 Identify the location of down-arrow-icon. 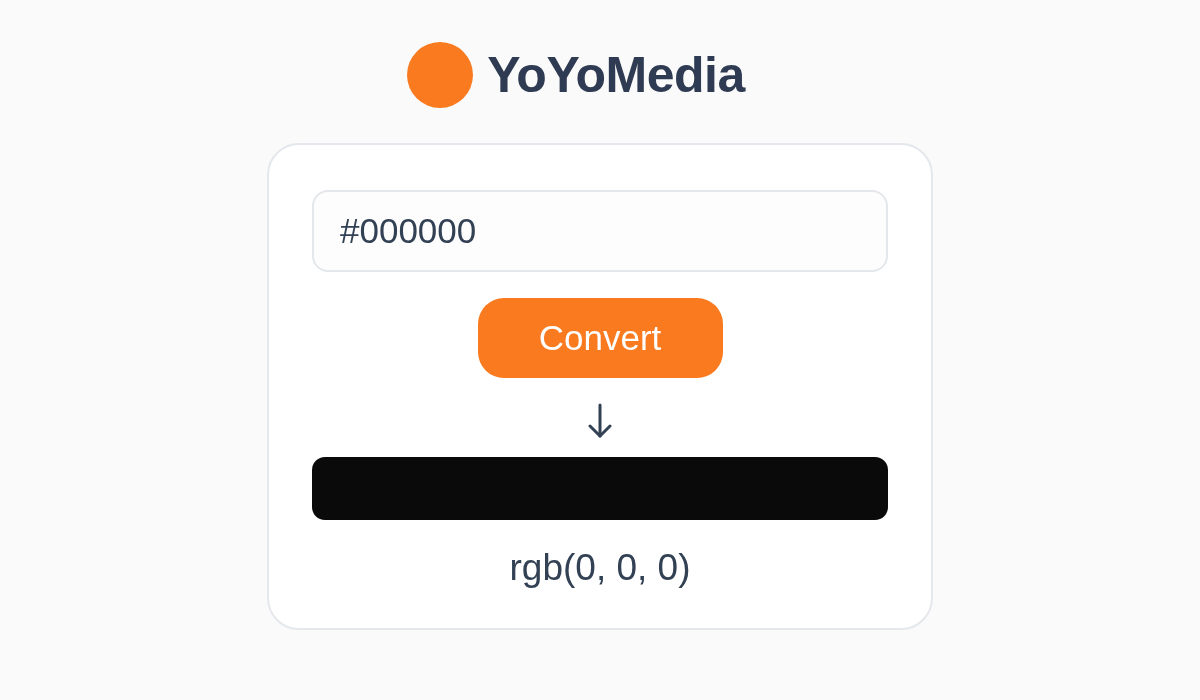
(600, 420).